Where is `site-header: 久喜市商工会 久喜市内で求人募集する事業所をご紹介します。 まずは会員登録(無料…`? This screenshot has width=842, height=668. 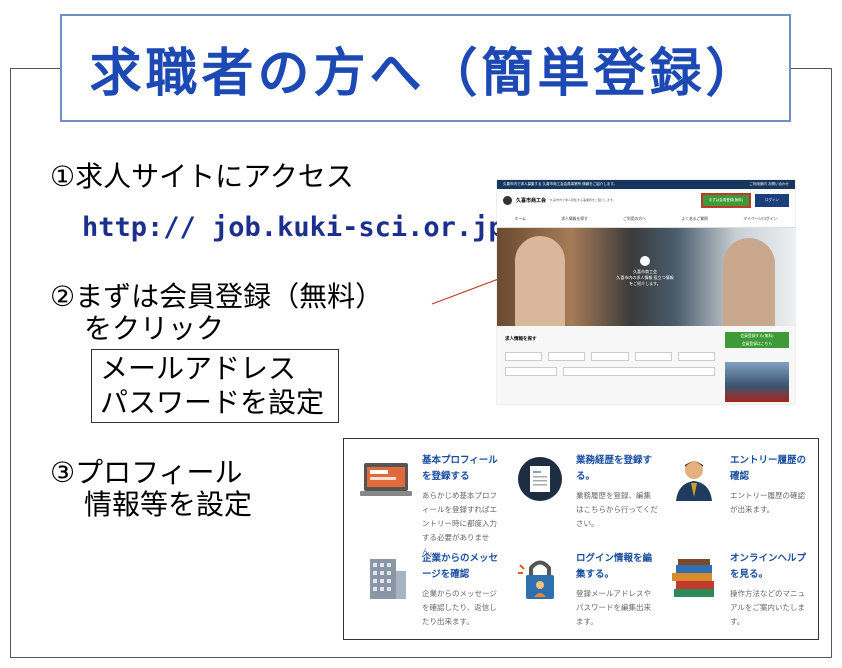
site-header: 久喜市商工会 久喜市内で求人募集する事業所をご紹介します。 まずは会員登録(無料… is located at coordinates (646, 200).